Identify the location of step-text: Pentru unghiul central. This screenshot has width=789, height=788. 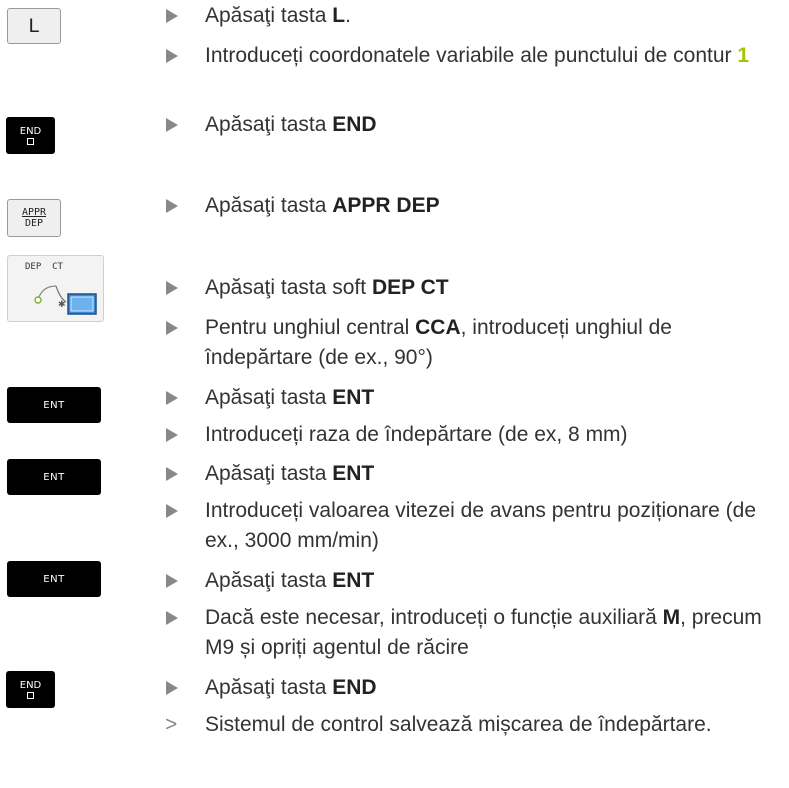
(310, 327).